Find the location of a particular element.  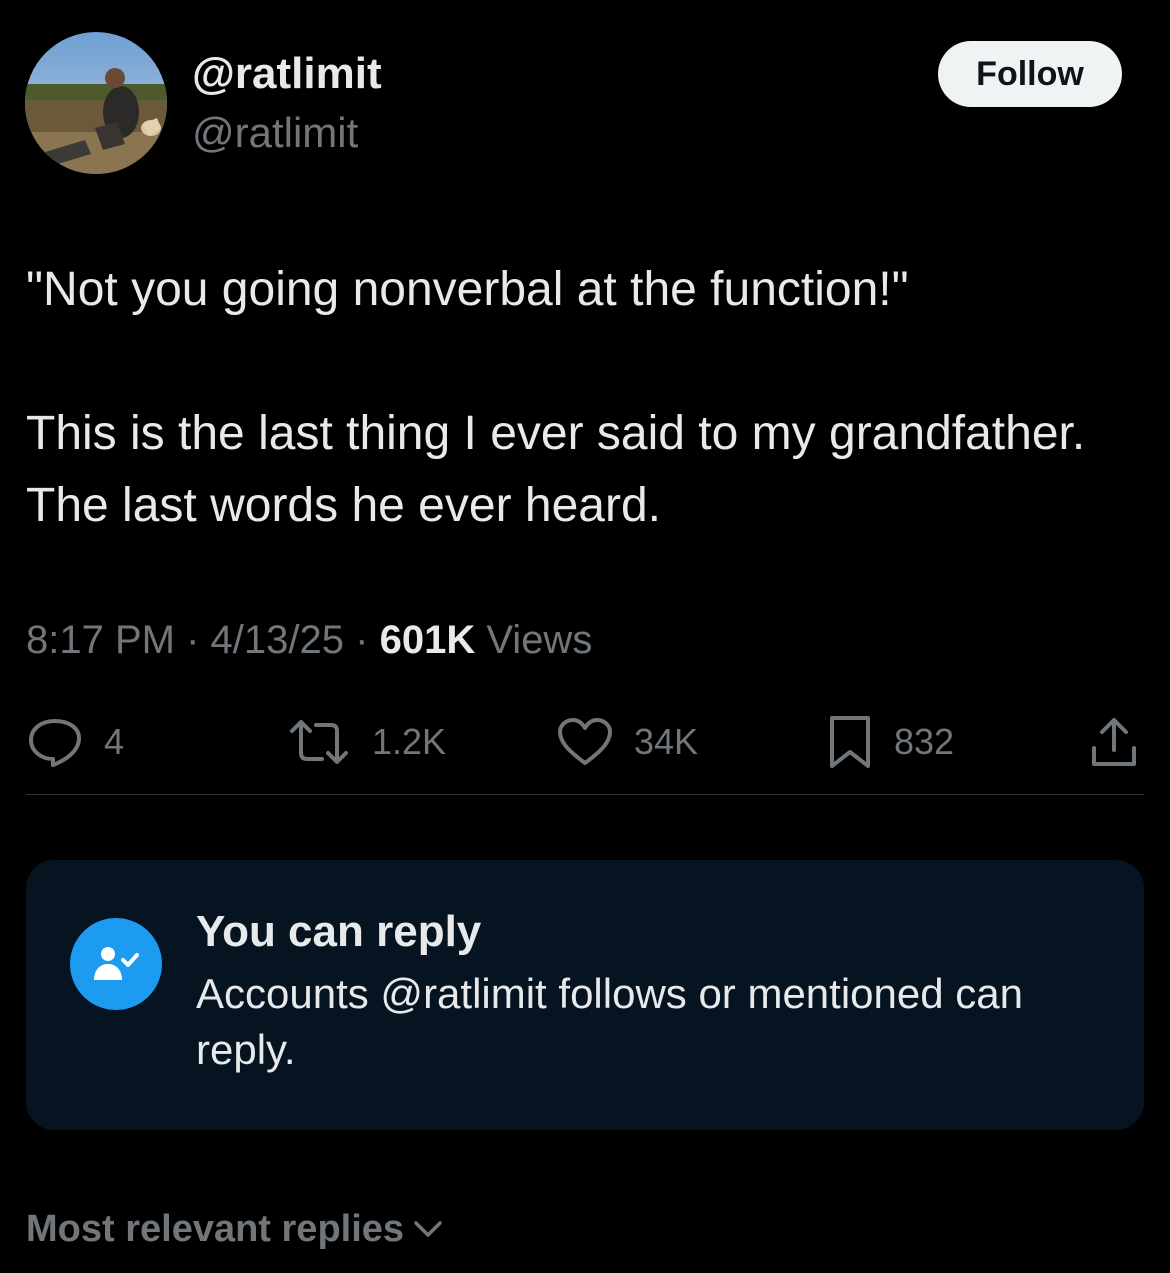

author-display-name: @ratlimit is located at coordinates (287, 74).